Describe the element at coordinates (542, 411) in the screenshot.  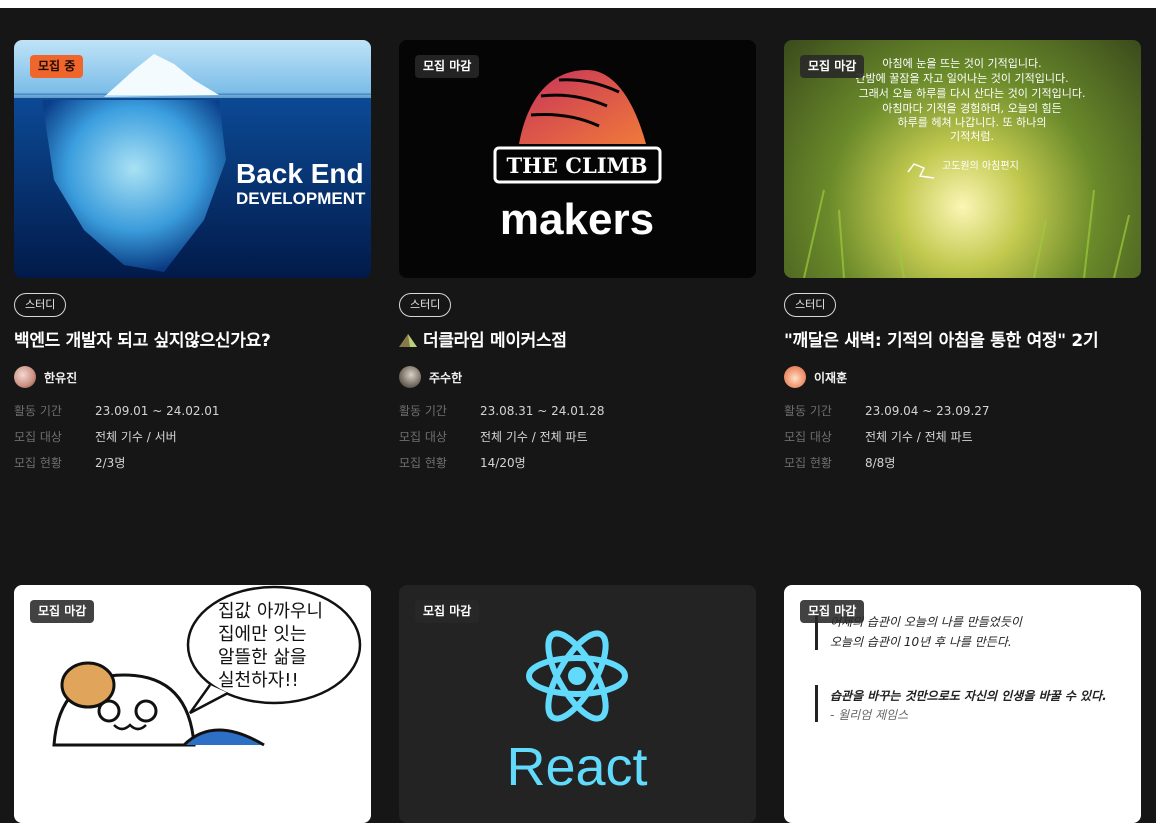
I see `period-value: 23.08.31 ~ 24.01.28` at that location.